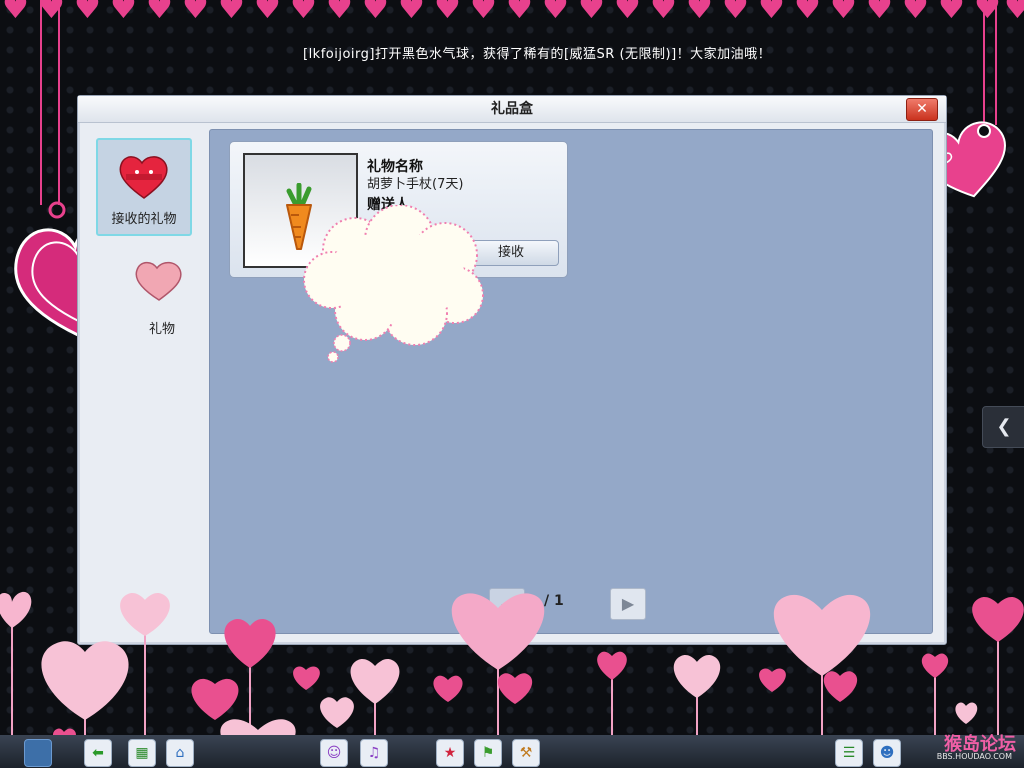 The image size is (1024, 768). What do you see at coordinates (849, 753) in the screenshot?
I see `list-icon: ☰` at bounding box center [849, 753].